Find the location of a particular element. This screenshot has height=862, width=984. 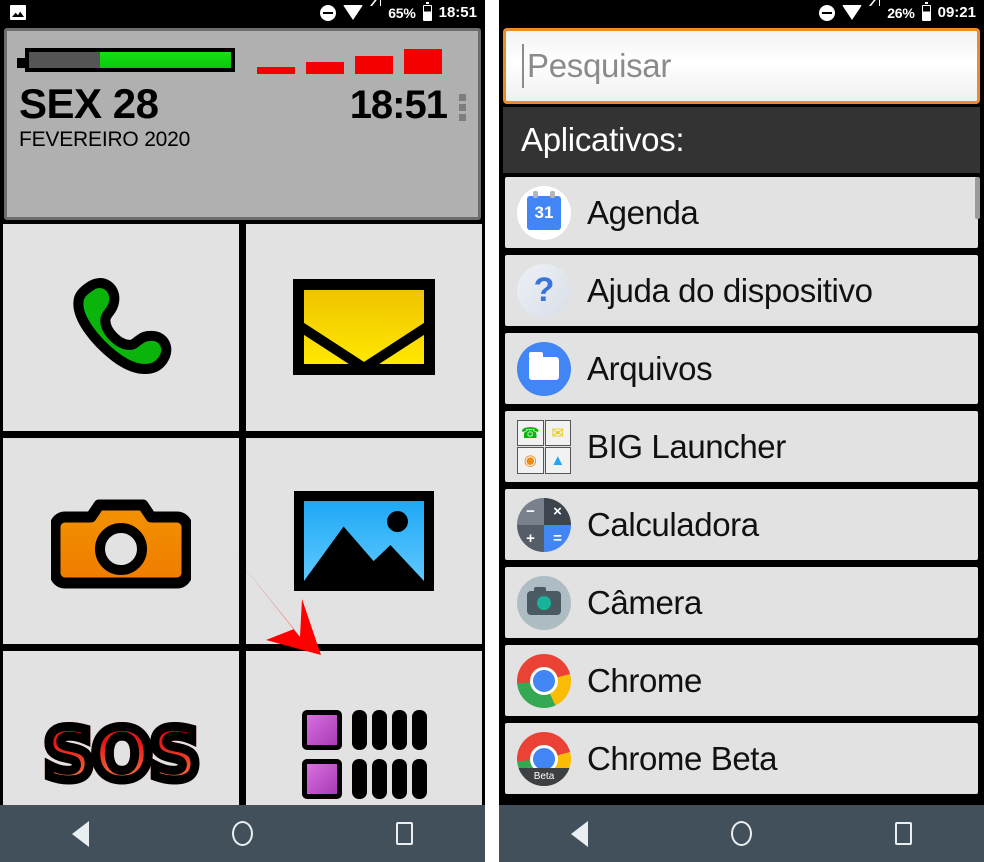

widget-day-label: SEX 28 is located at coordinates (89, 103).